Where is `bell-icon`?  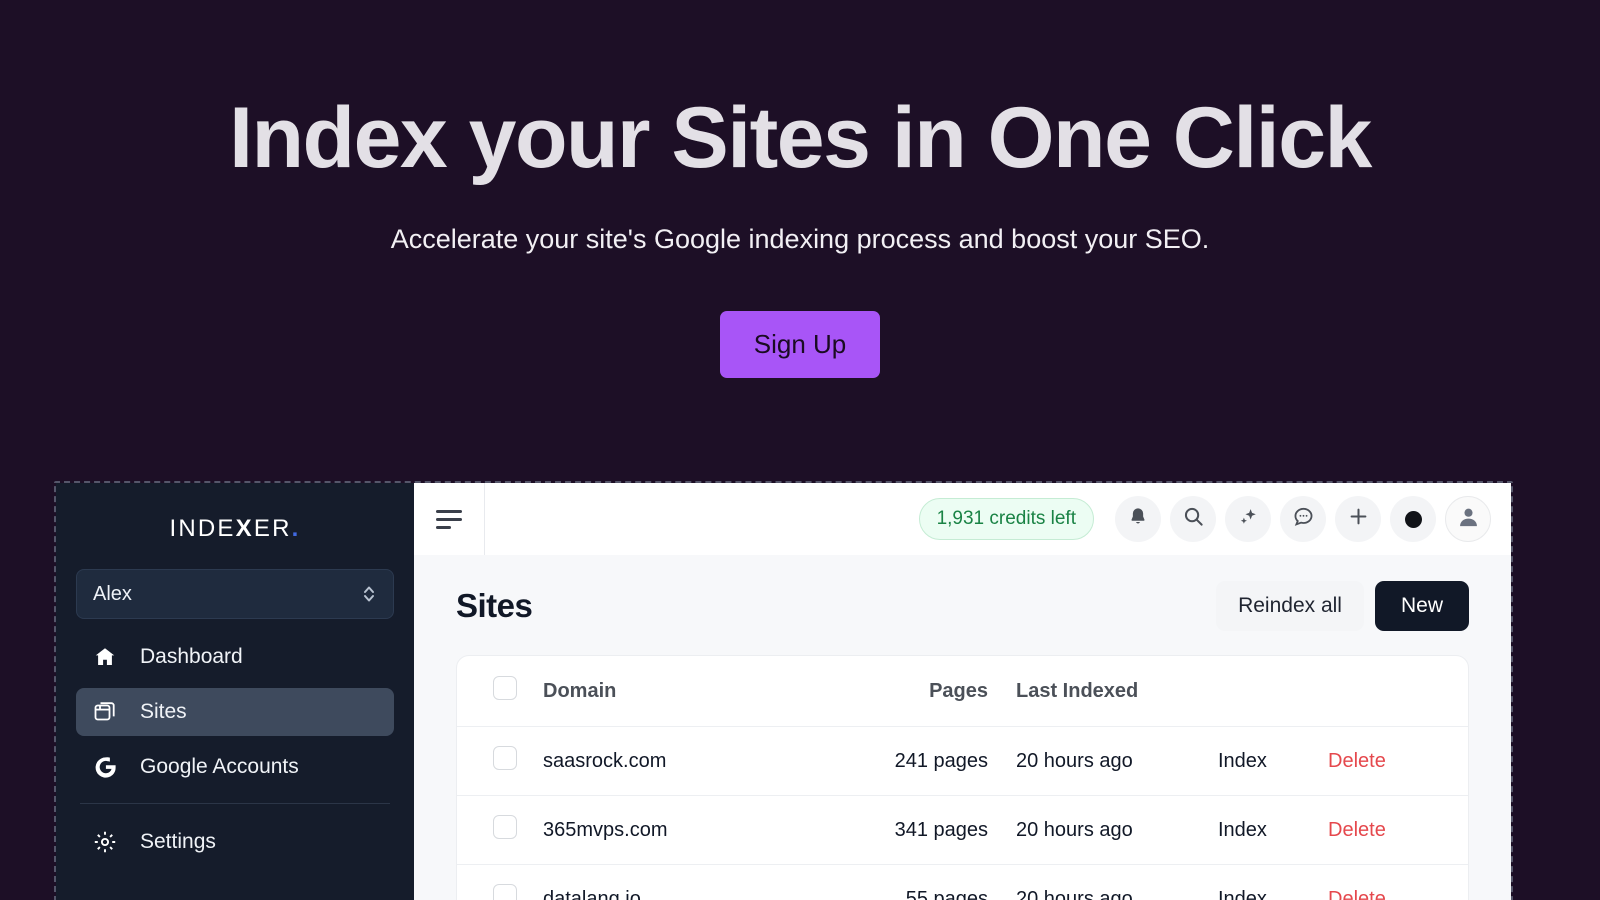
bell-icon is located at coordinates (1138, 519).